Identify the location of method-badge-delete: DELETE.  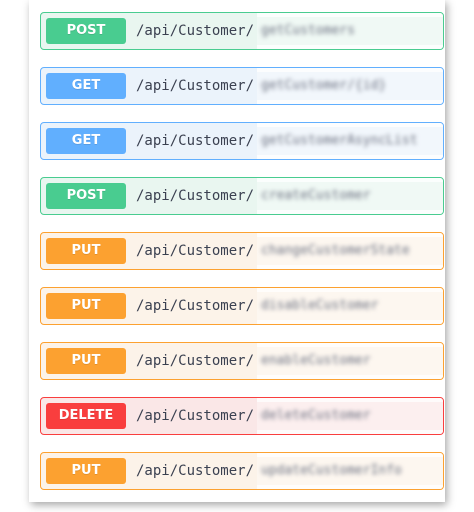
(86, 416).